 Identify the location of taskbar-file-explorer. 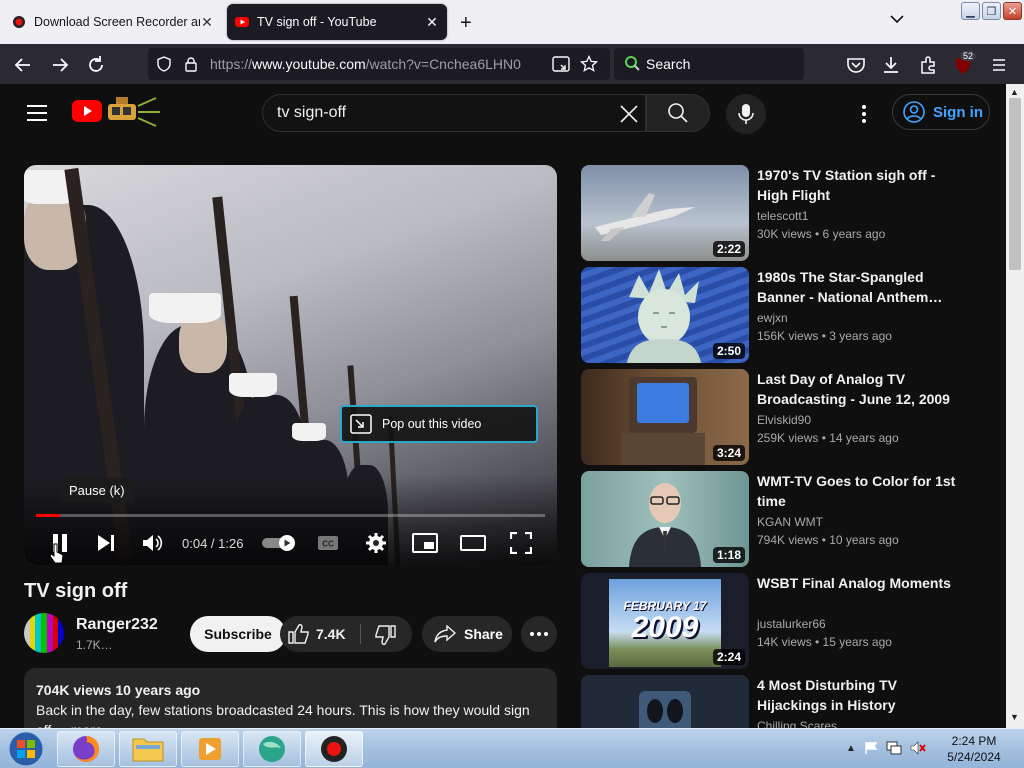
(148, 749).